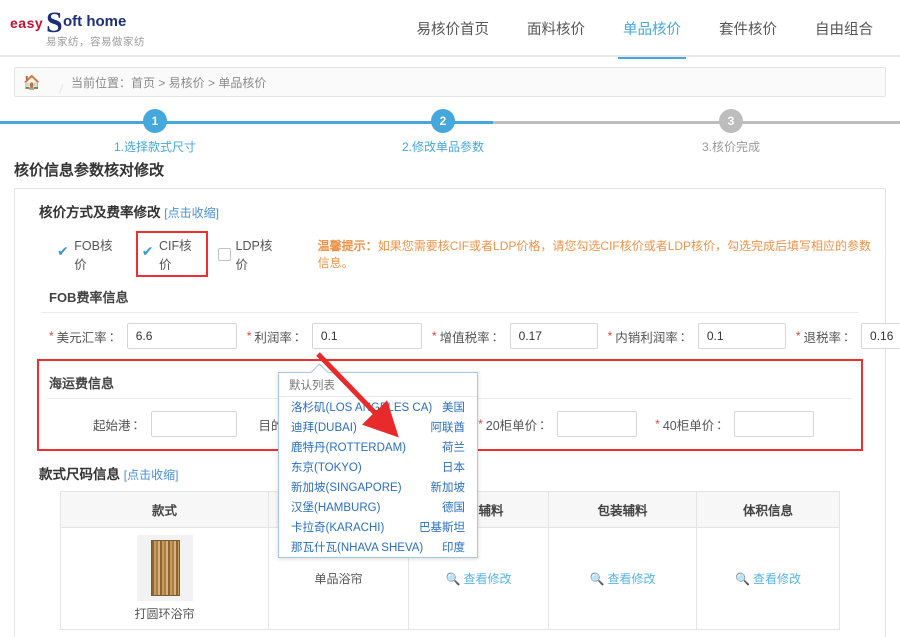 This screenshot has height=637, width=900. What do you see at coordinates (448, 428) in the screenshot?
I see `port-option-country: 阿联酋` at bounding box center [448, 428].